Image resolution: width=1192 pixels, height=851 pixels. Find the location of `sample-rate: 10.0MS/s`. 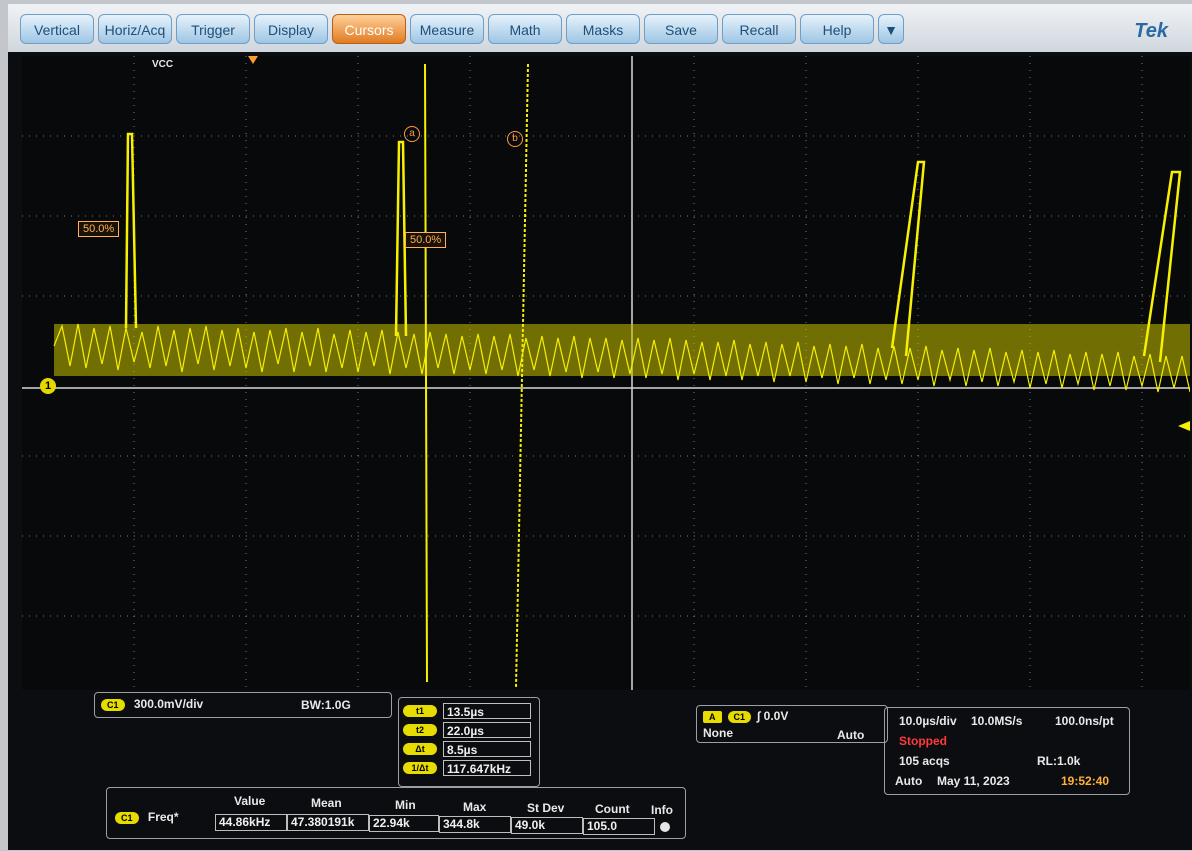

sample-rate: 10.0MS/s is located at coordinates (997, 721).